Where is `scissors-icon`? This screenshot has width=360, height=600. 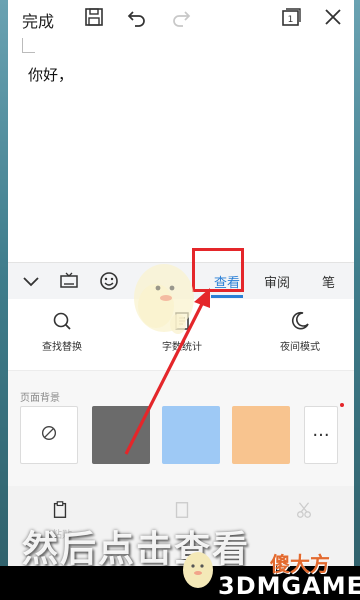
scissors-icon is located at coordinates (304, 512).